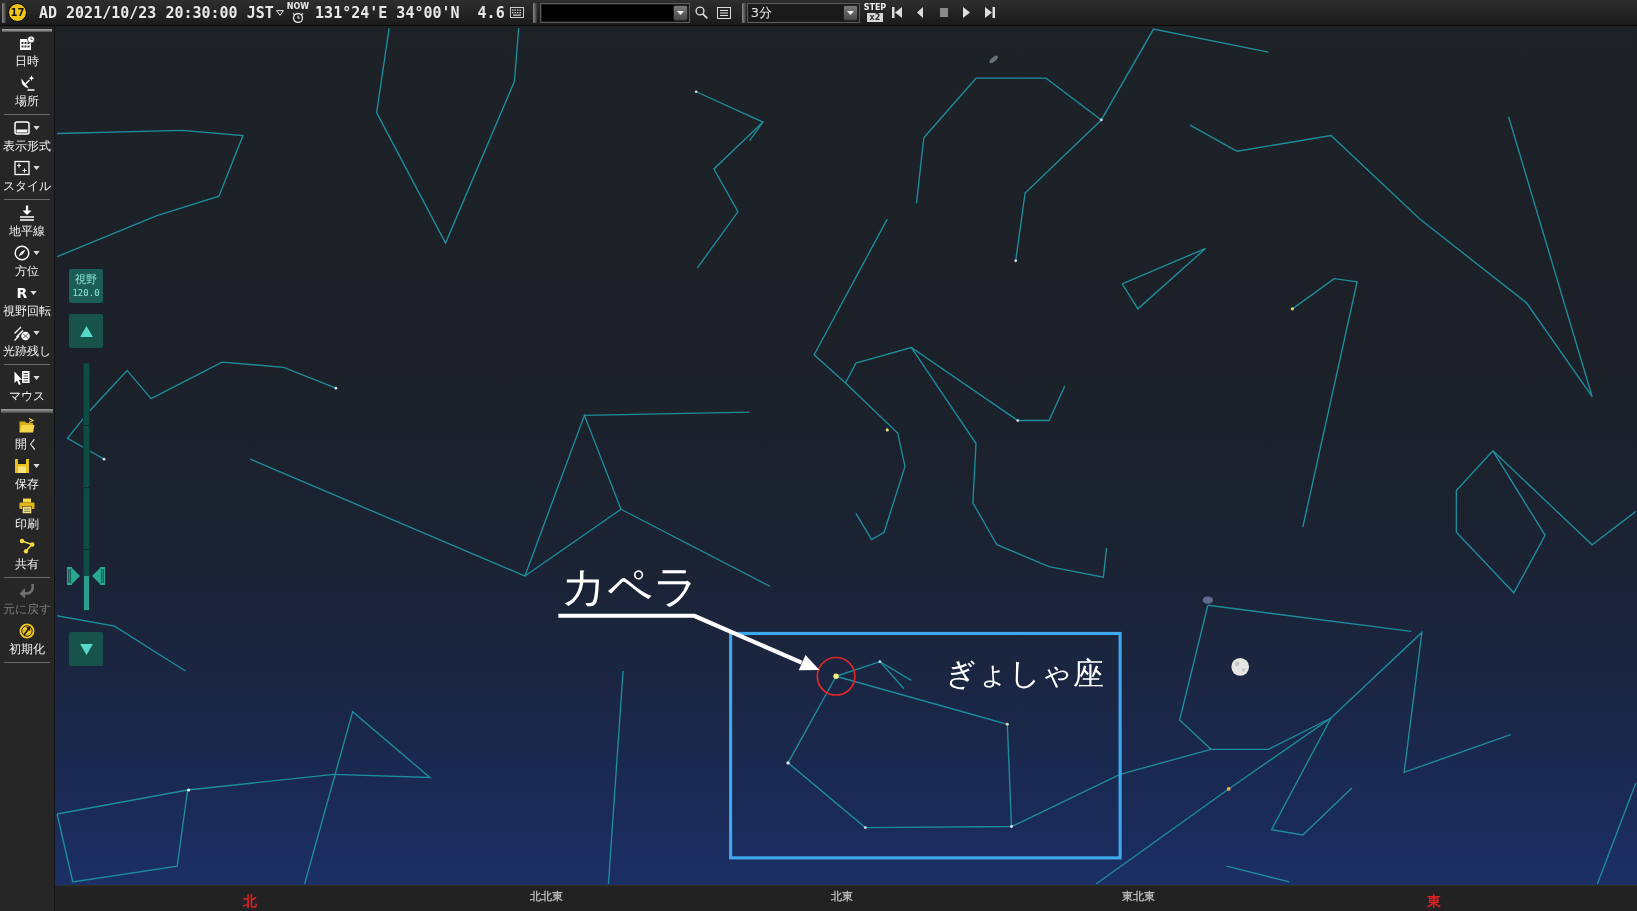 The image size is (1637, 911). What do you see at coordinates (27, 640) in the screenshot?
I see `sidebar-button: 初期化` at bounding box center [27, 640].